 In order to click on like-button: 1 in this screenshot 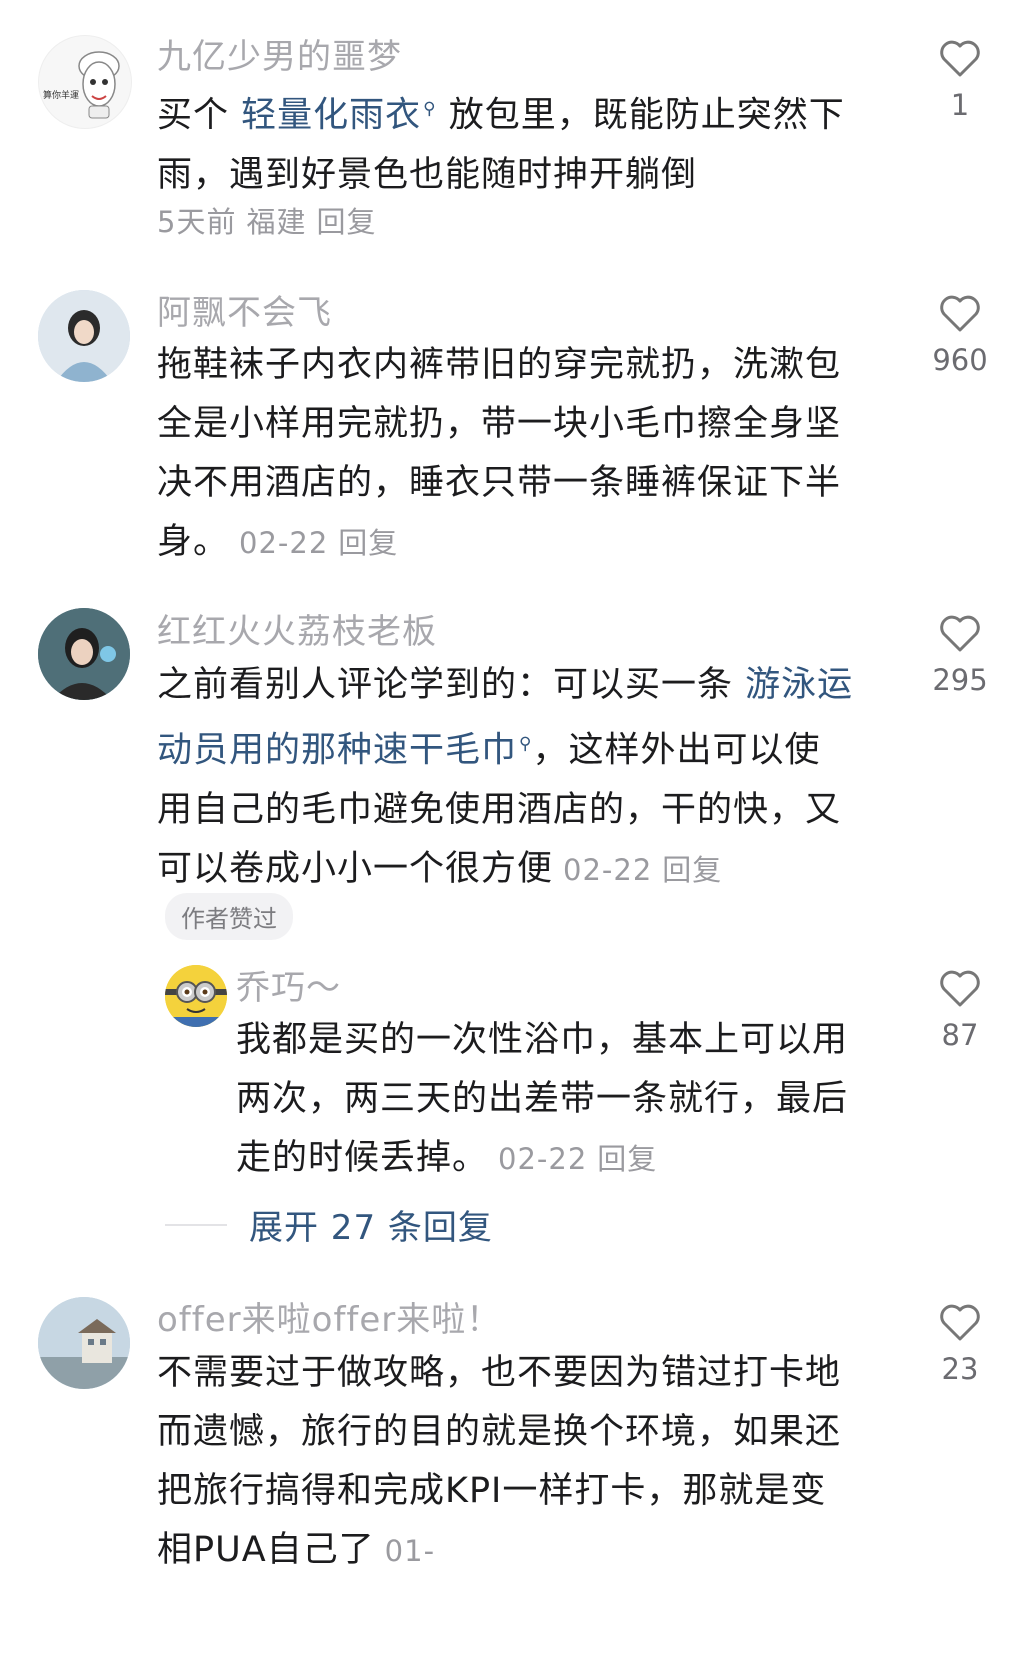, I will do `click(960, 80)`.